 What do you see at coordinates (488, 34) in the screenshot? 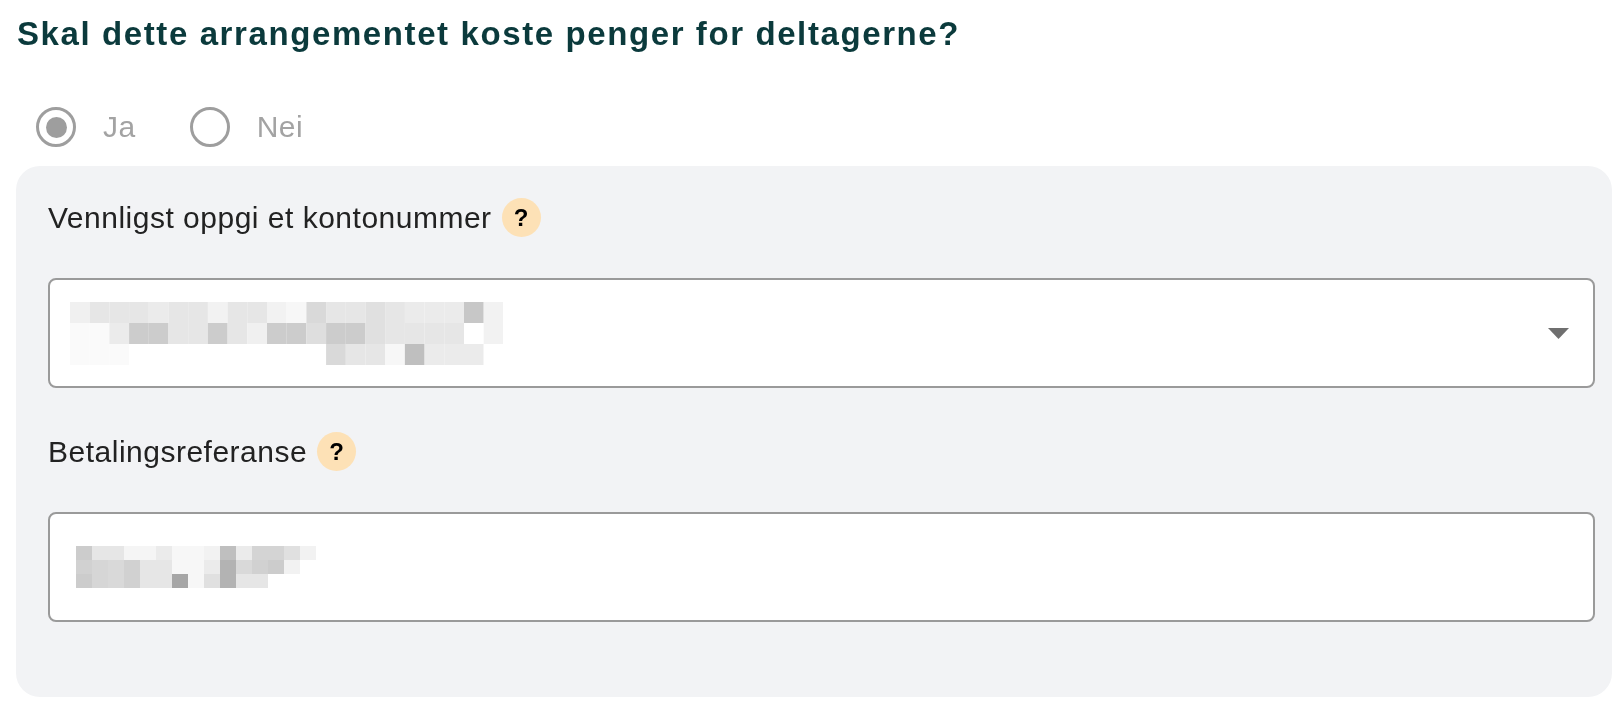
I see `question-title: Skal dette arrangementet koste penger for deltagerne?` at bounding box center [488, 34].